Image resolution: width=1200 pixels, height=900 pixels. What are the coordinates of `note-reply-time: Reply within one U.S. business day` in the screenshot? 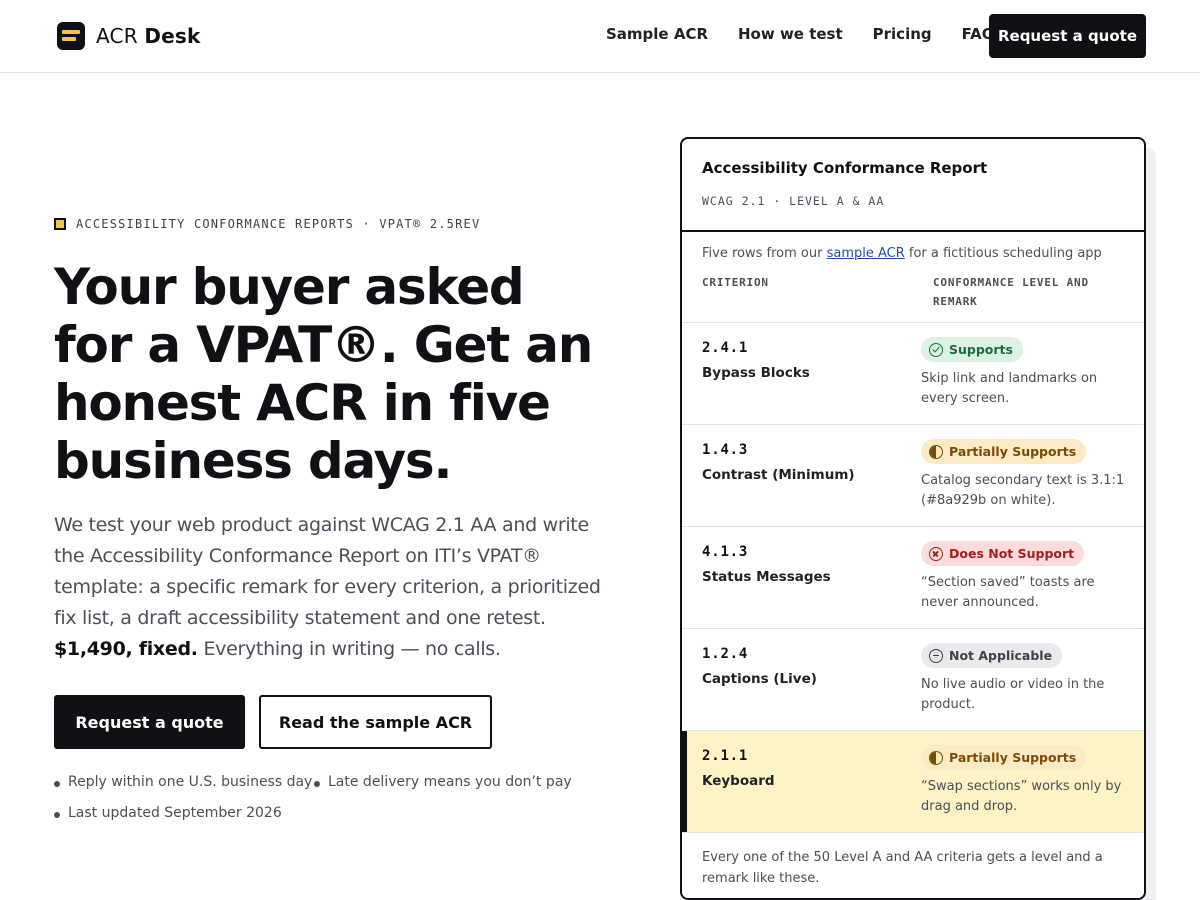 It's located at (183, 782).